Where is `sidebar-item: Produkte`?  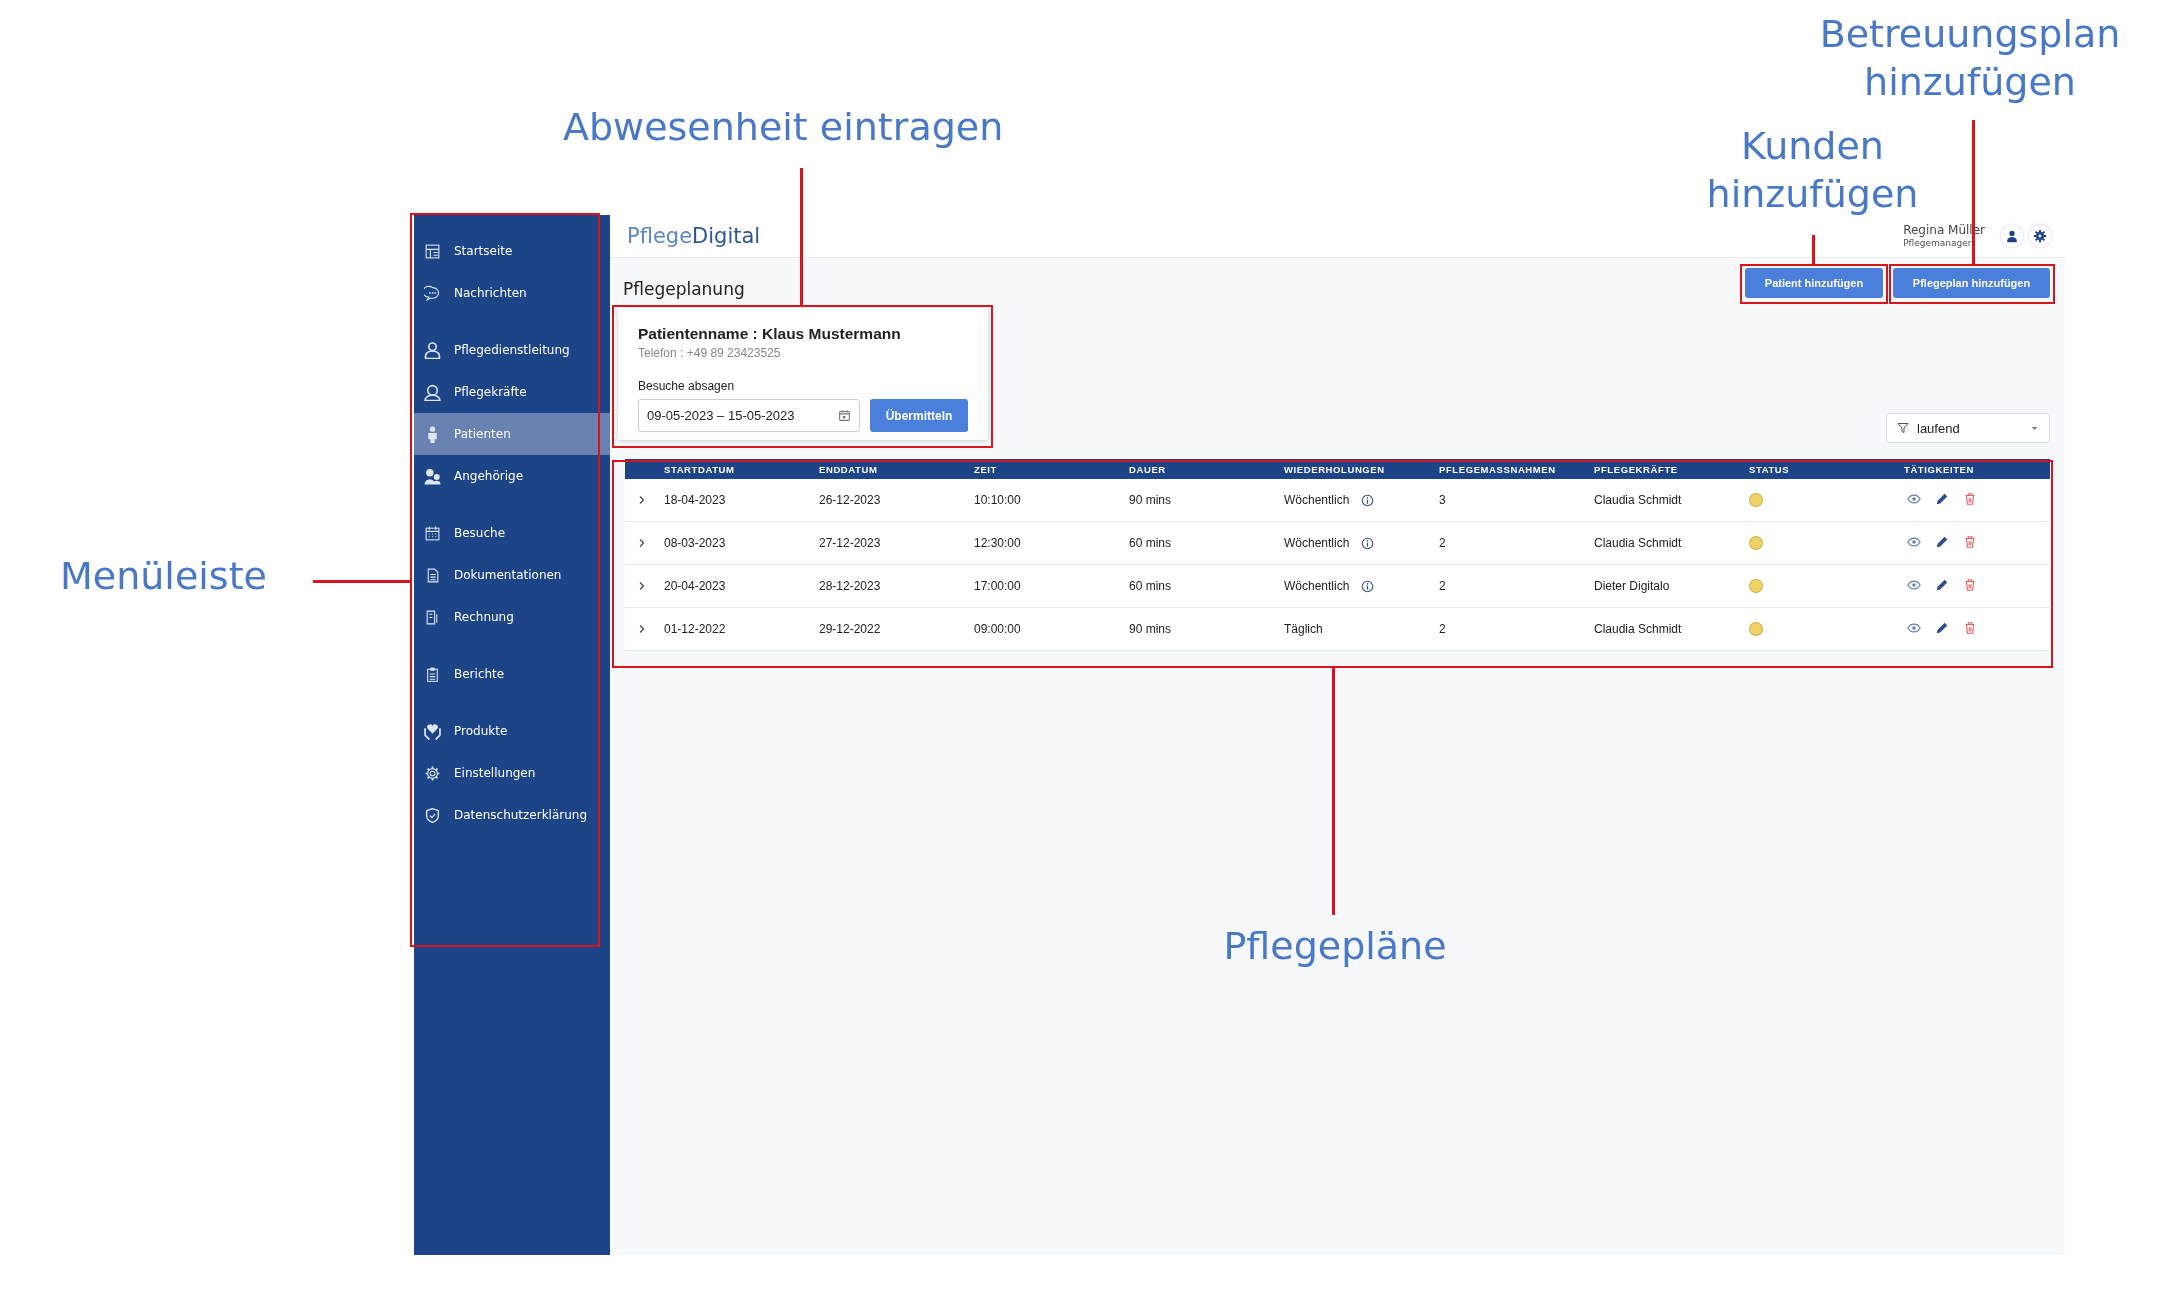 sidebar-item: Produkte is located at coordinates (512, 731).